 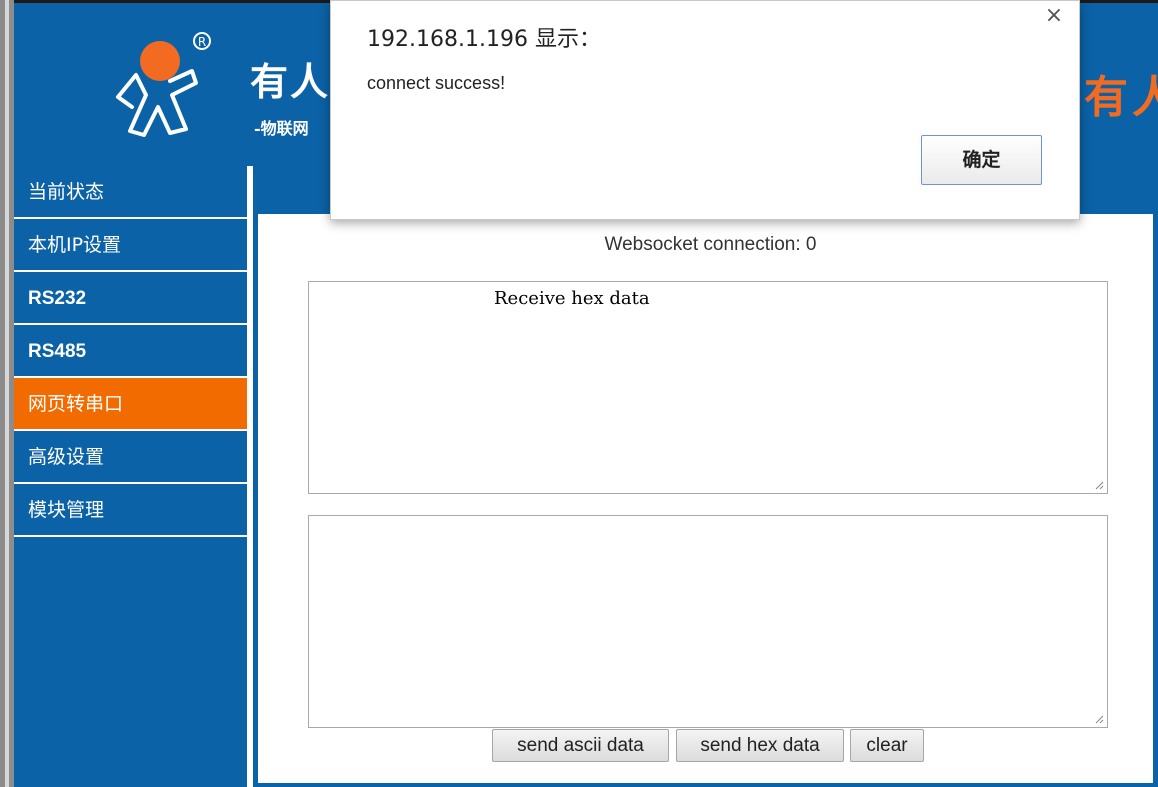 What do you see at coordinates (981, 160) in the screenshot?
I see `ok-button: 确定` at bounding box center [981, 160].